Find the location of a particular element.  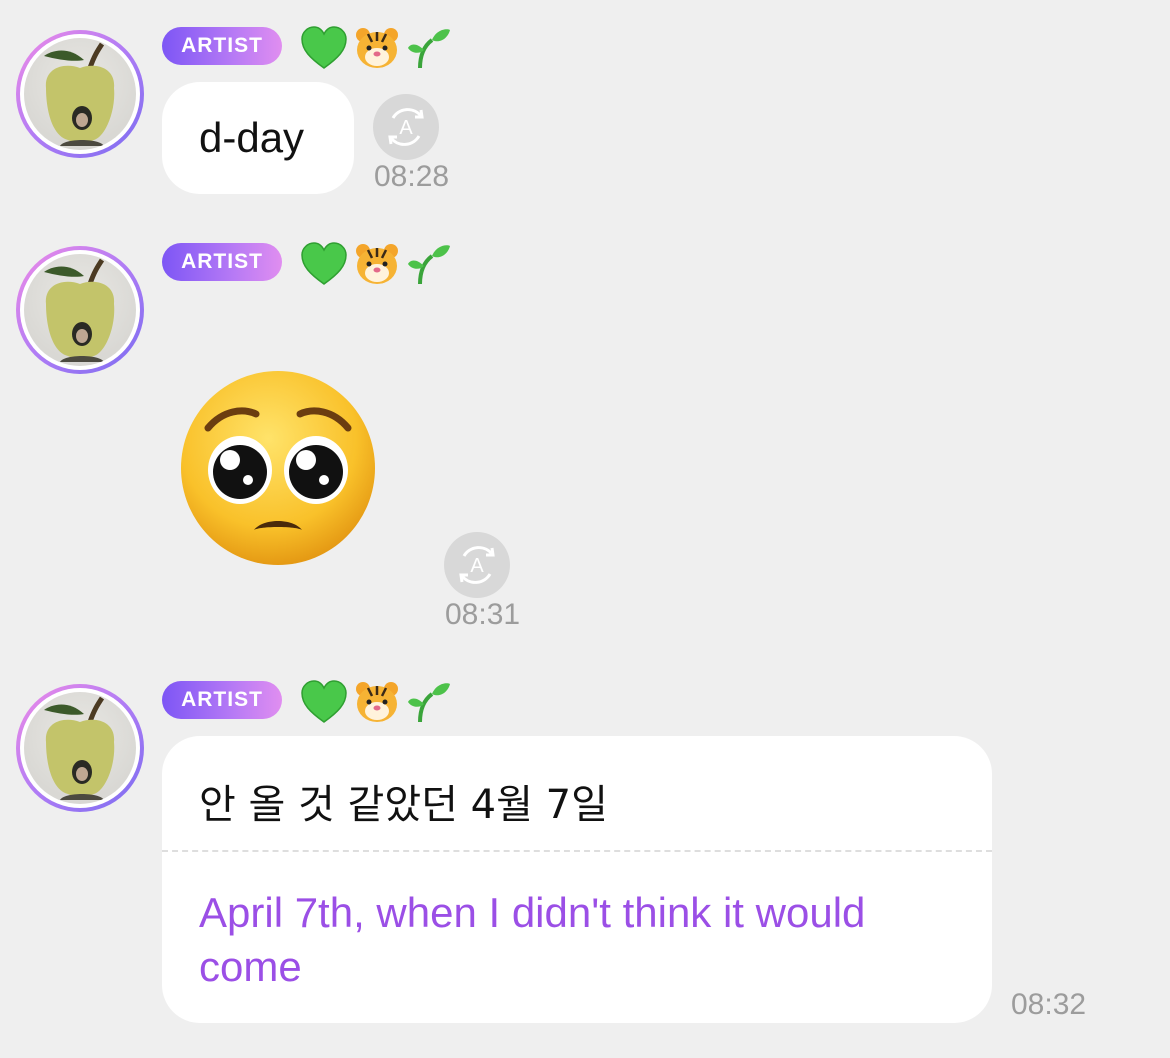

translation-divider is located at coordinates (577, 851).